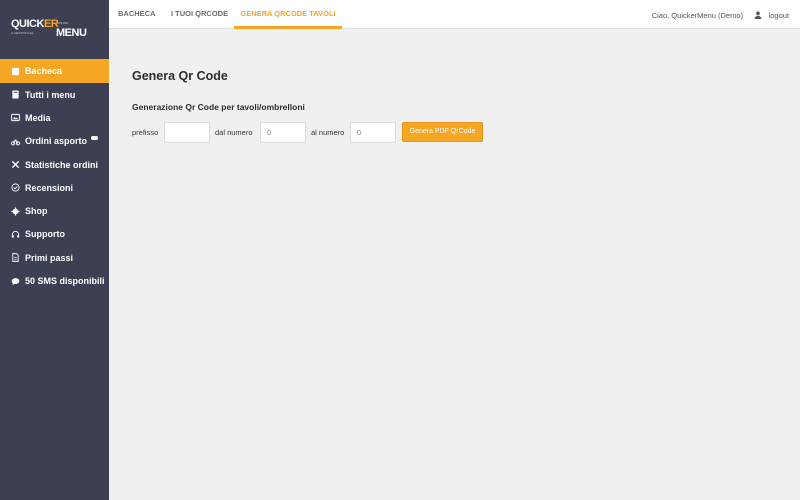 This screenshot has height=500, width=800. I want to click on page-title: Genera Qr Code, so click(180, 76).